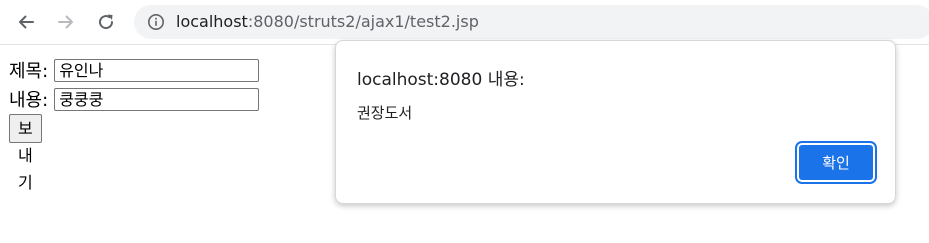 This screenshot has height=243, width=929. I want to click on send-button: 보내기, so click(25, 153).